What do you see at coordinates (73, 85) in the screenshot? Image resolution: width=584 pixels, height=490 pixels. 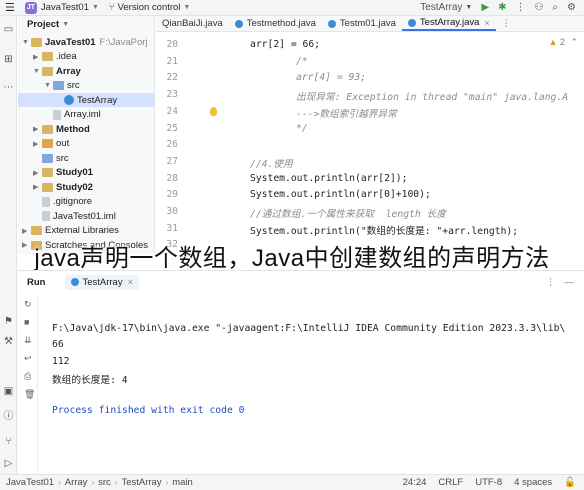 I see `tree-item-label: src` at bounding box center [73, 85].